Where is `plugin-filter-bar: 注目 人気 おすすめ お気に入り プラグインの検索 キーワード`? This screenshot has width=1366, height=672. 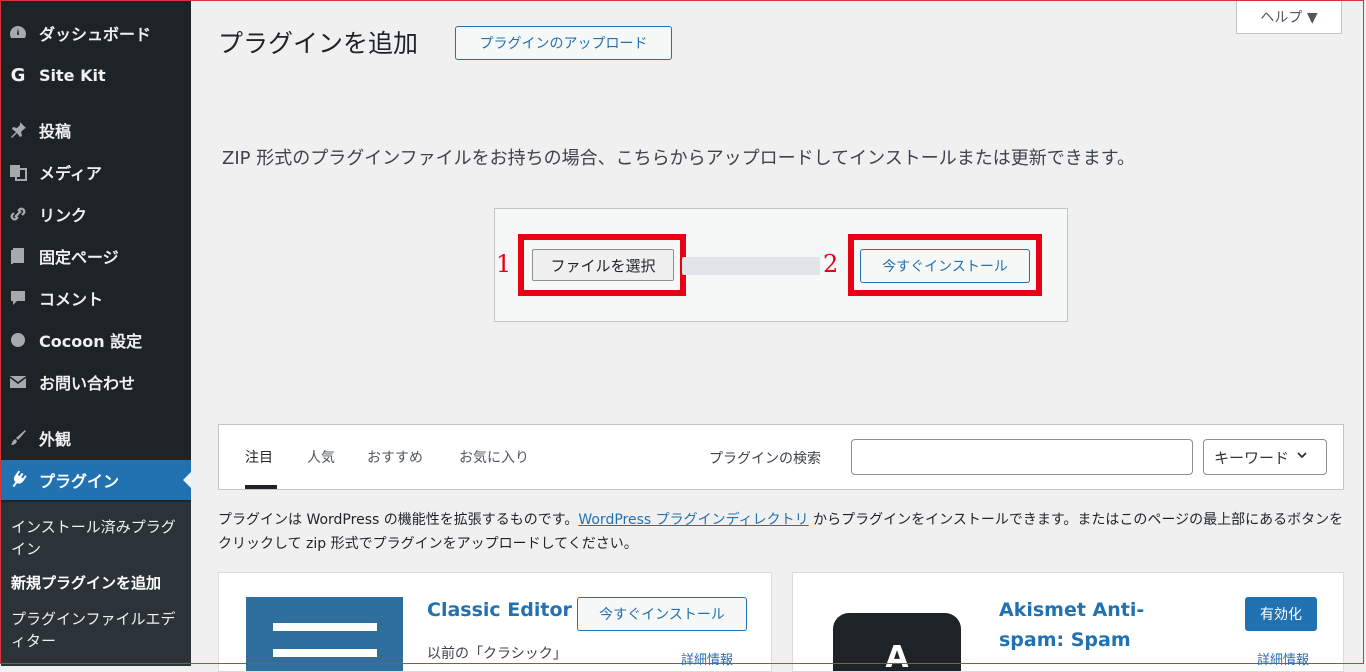 plugin-filter-bar: 注目 人気 おすすめ お気に入り プラグインの検索 キーワード is located at coordinates (781, 457).